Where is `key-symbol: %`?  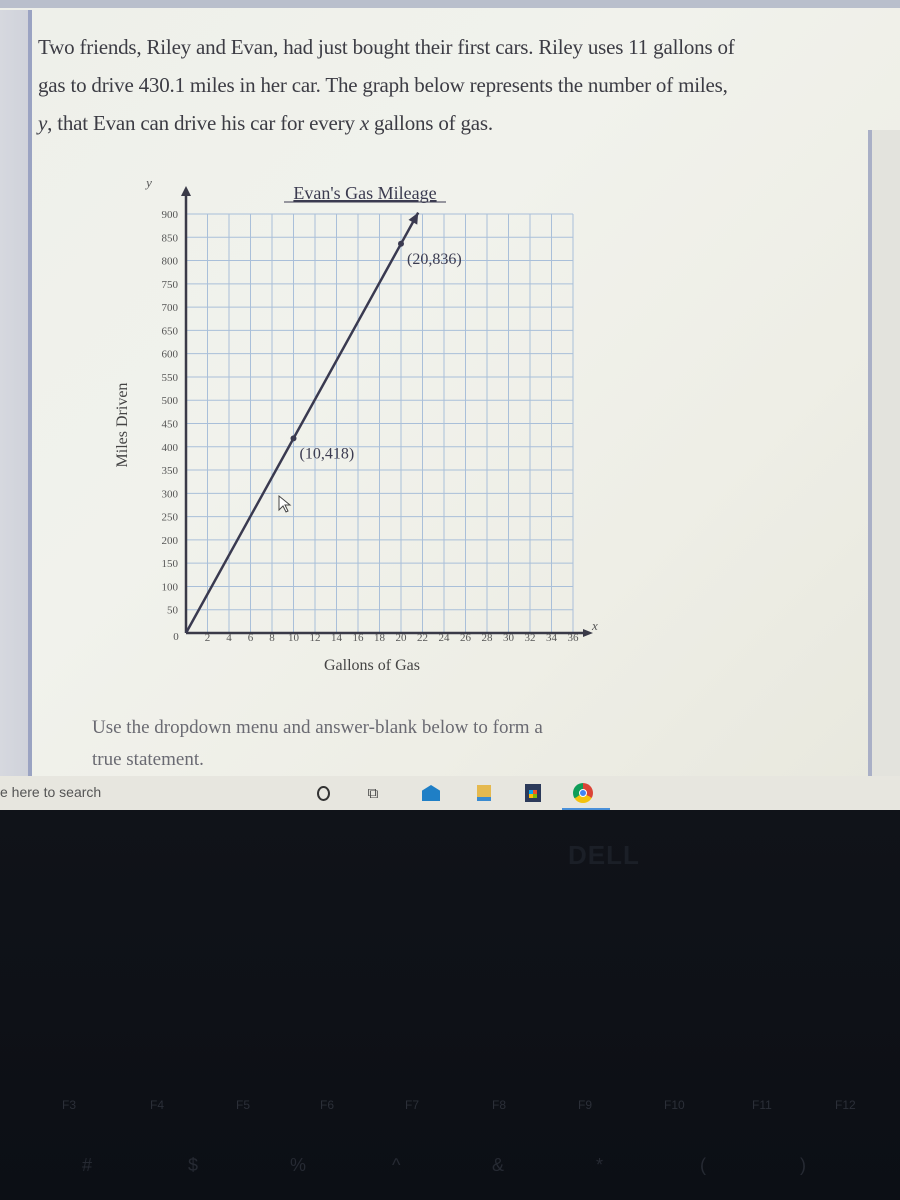 key-symbol: % is located at coordinates (298, 1165).